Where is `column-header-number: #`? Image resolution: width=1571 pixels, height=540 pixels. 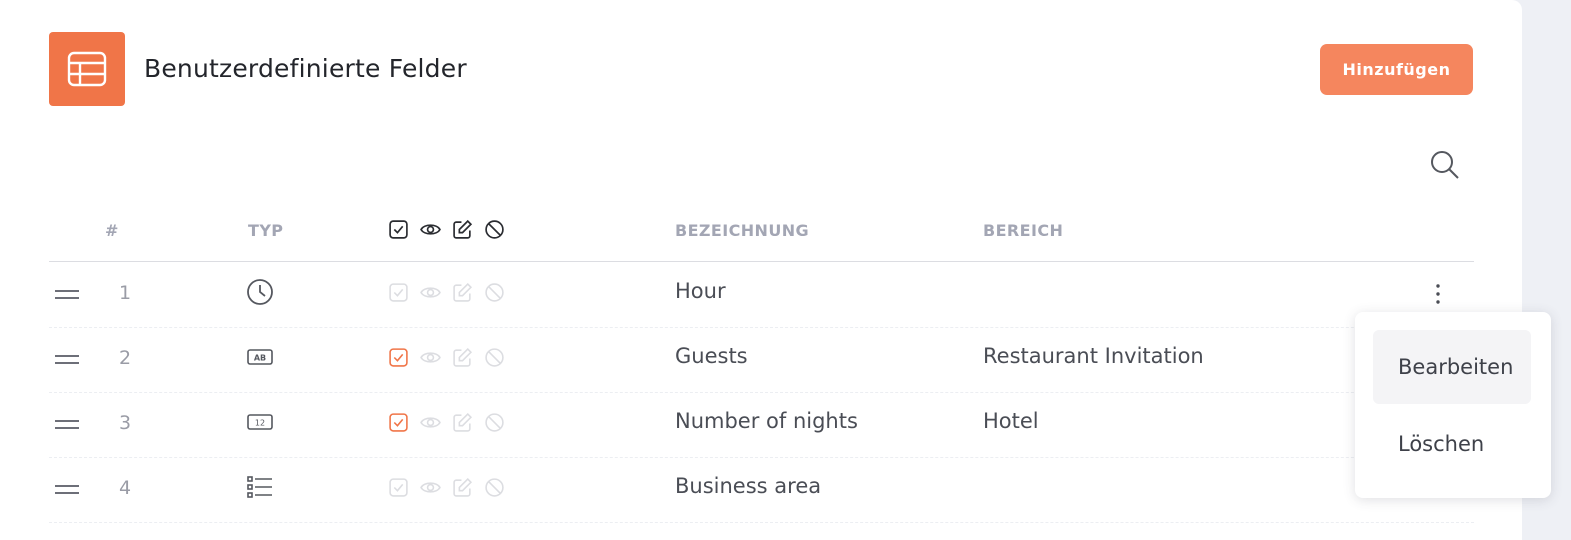 column-header-number: # is located at coordinates (112, 230).